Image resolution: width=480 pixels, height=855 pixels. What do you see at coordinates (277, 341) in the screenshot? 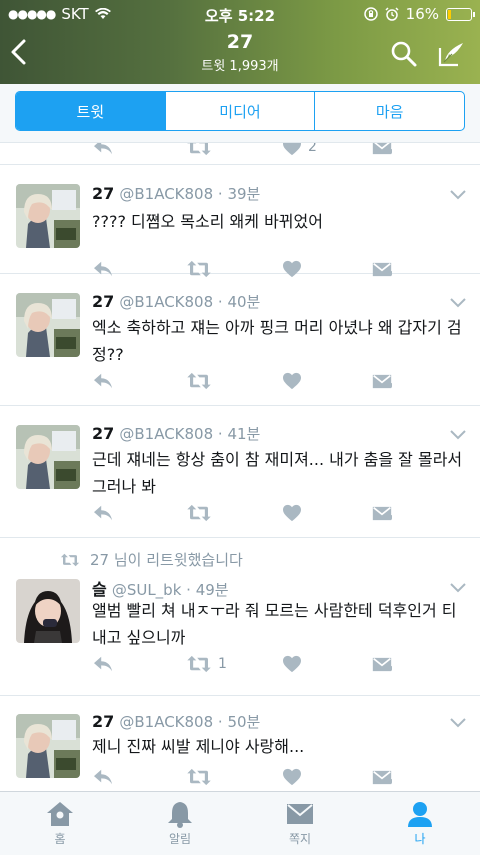
I see `tweet-text: 엑소 축하하고 쟤는 아까 핑크 머리 아녔냐 왜 갑자기 검정??` at bounding box center [277, 341].